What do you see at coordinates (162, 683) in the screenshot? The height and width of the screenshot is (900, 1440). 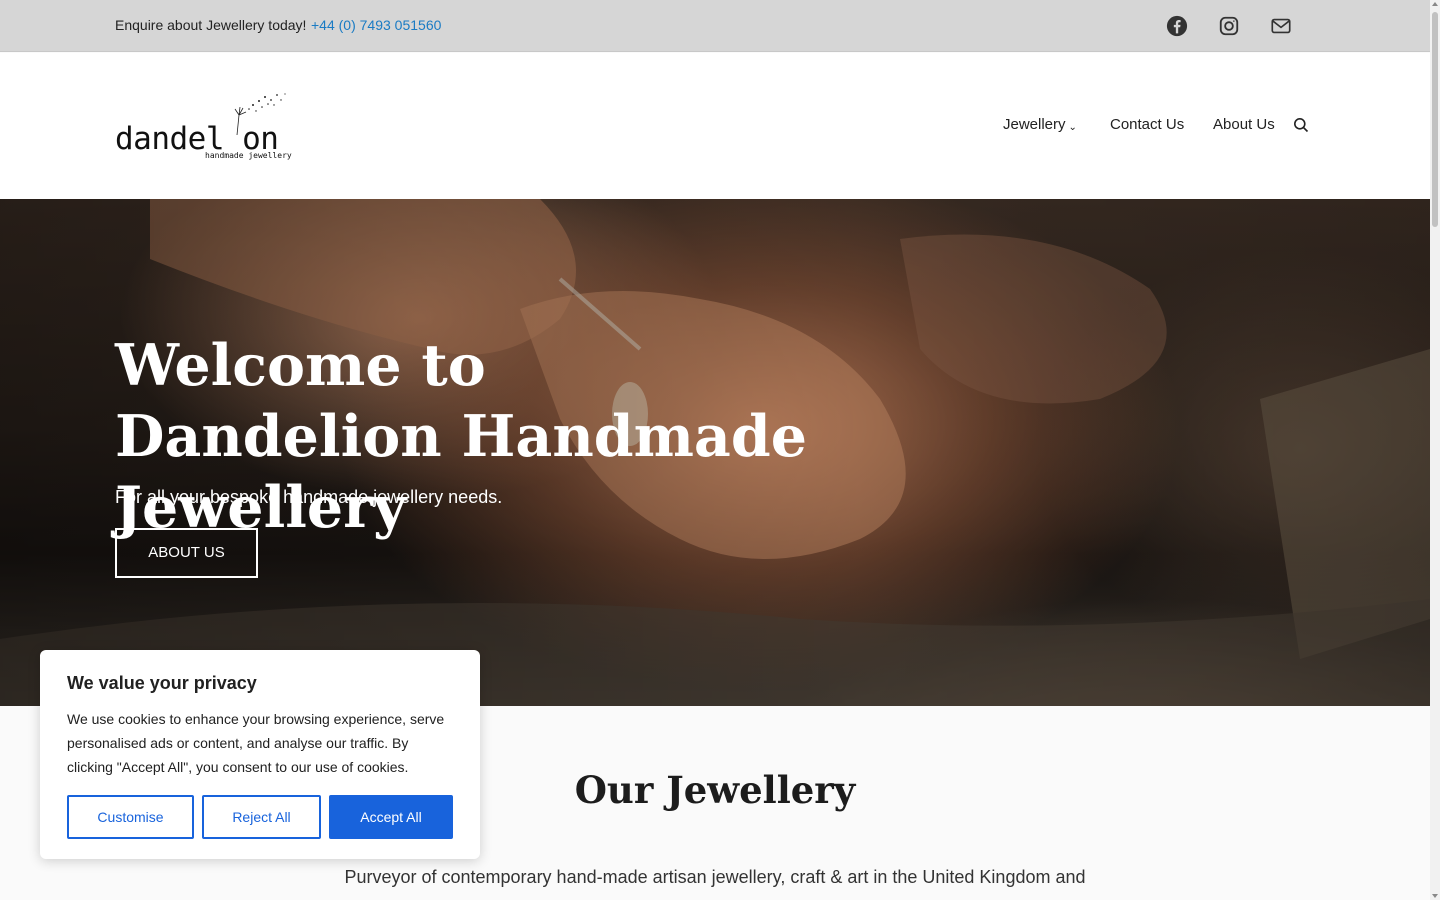 I see `cookie-title: We value your privacy` at bounding box center [162, 683].